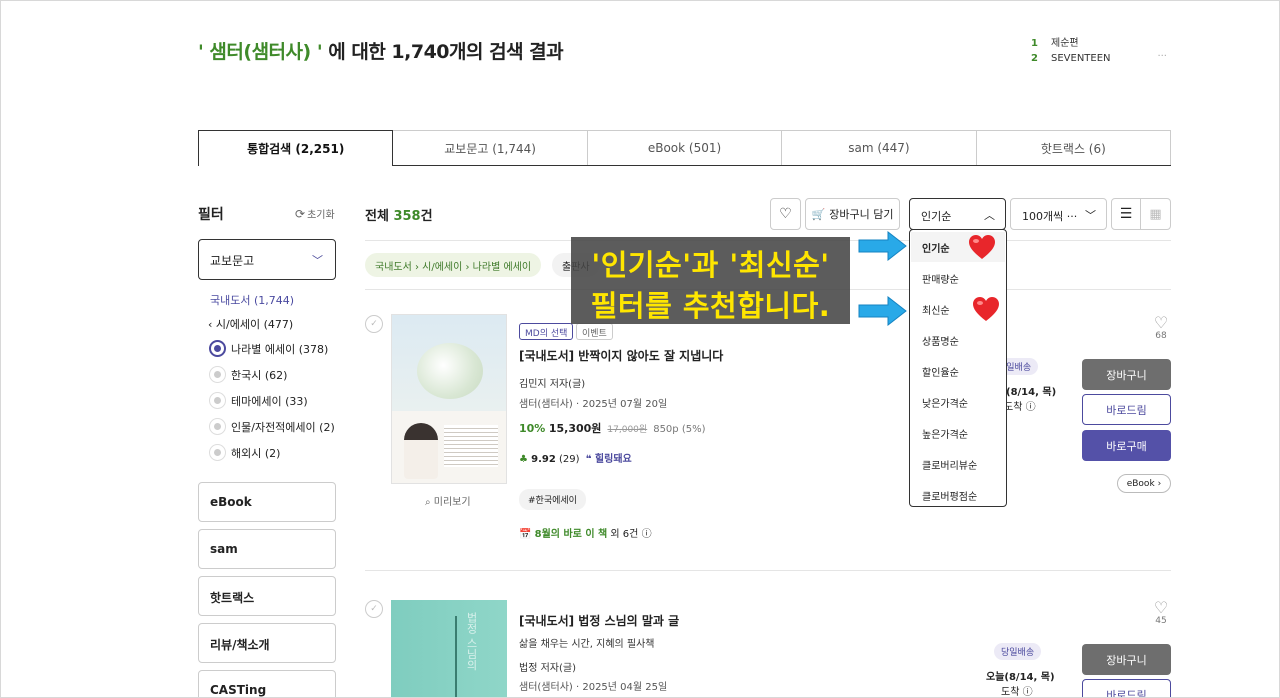 This screenshot has width=1280, height=698. What do you see at coordinates (267, 502) in the screenshot?
I see `sidebar-section-ebook: eBook` at bounding box center [267, 502].